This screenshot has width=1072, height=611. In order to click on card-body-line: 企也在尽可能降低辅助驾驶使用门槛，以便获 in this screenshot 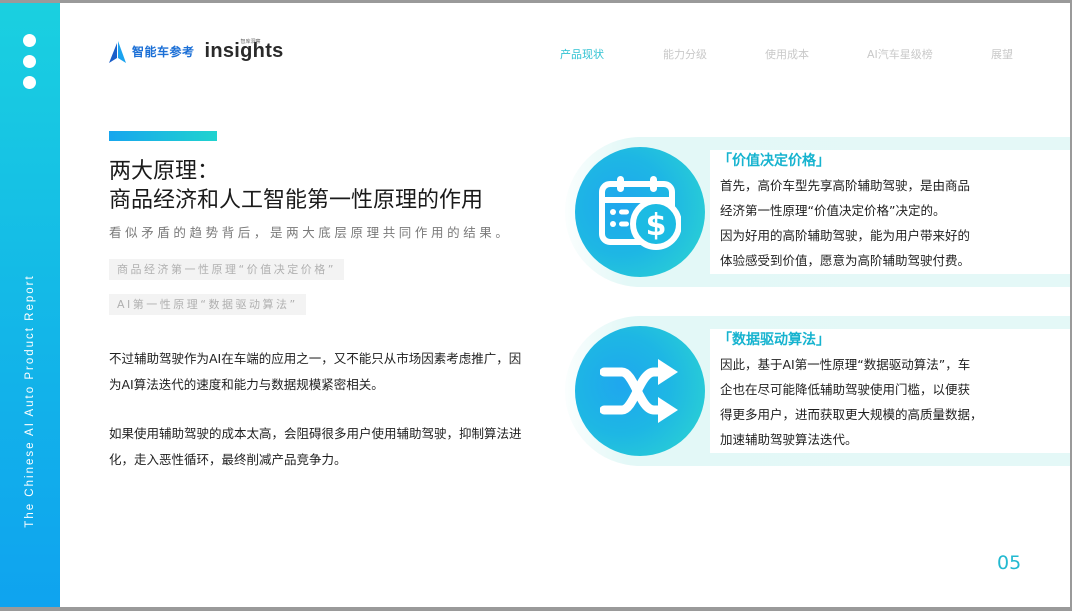, I will do `click(845, 389)`.